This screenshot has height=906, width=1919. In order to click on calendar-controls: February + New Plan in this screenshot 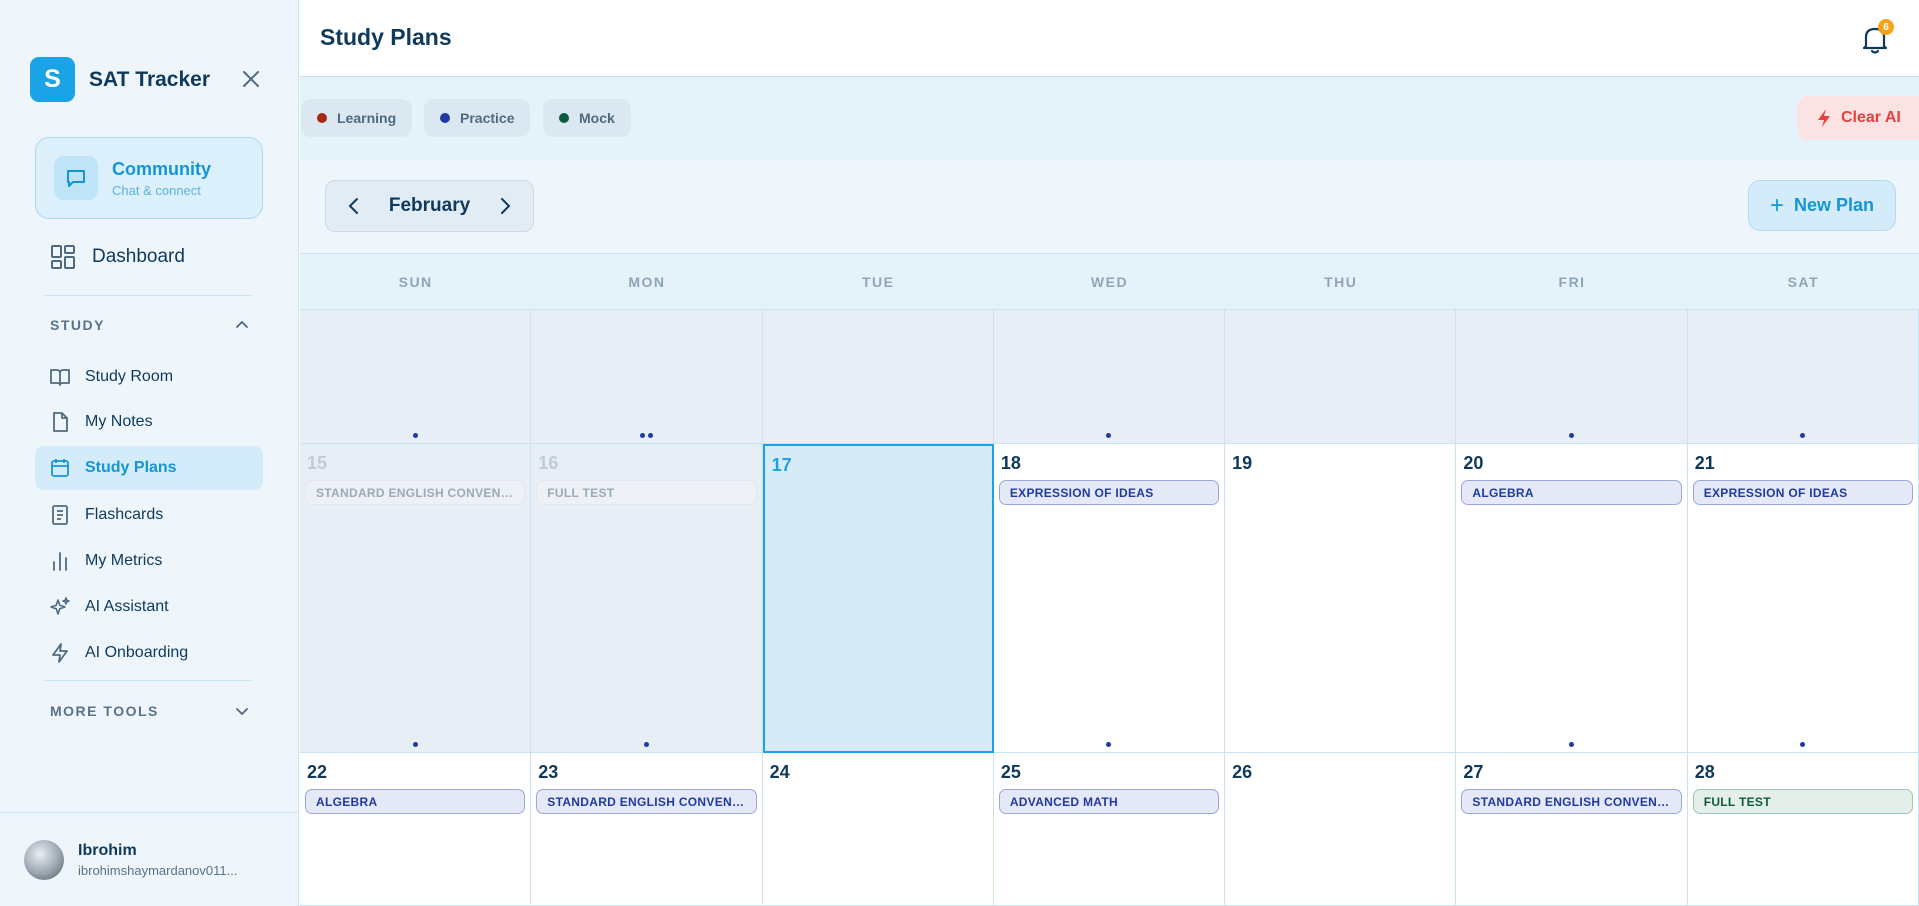, I will do `click(1109, 207)`.